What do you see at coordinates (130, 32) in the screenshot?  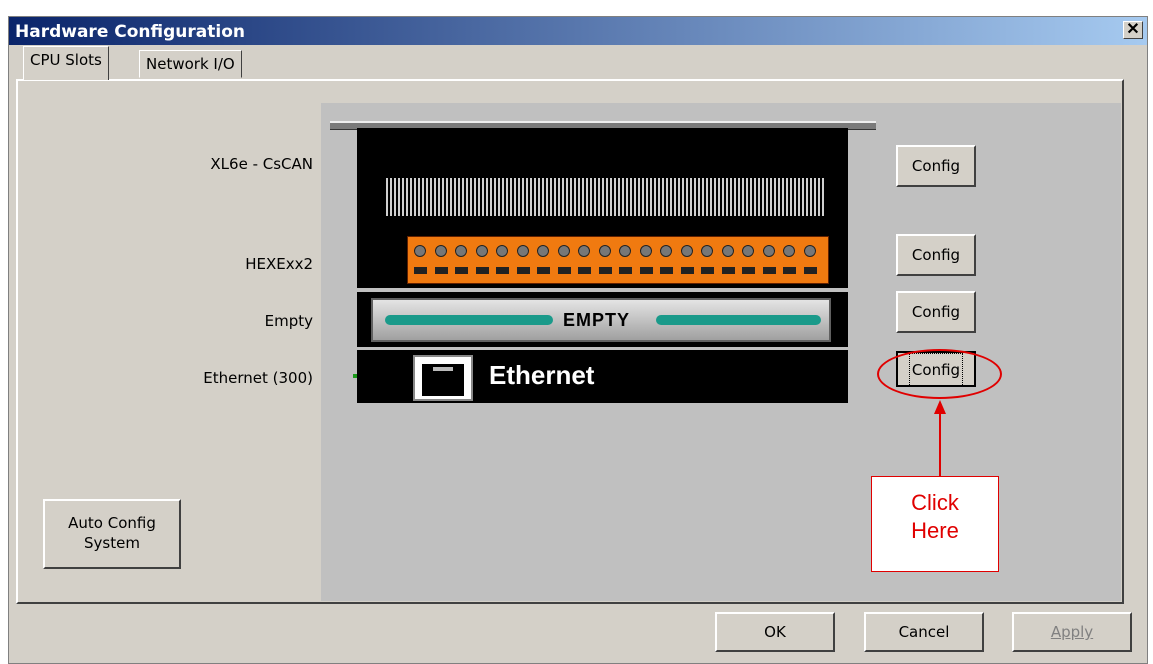 I see `window-title: Hardware Configuration` at bounding box center [130, 32].